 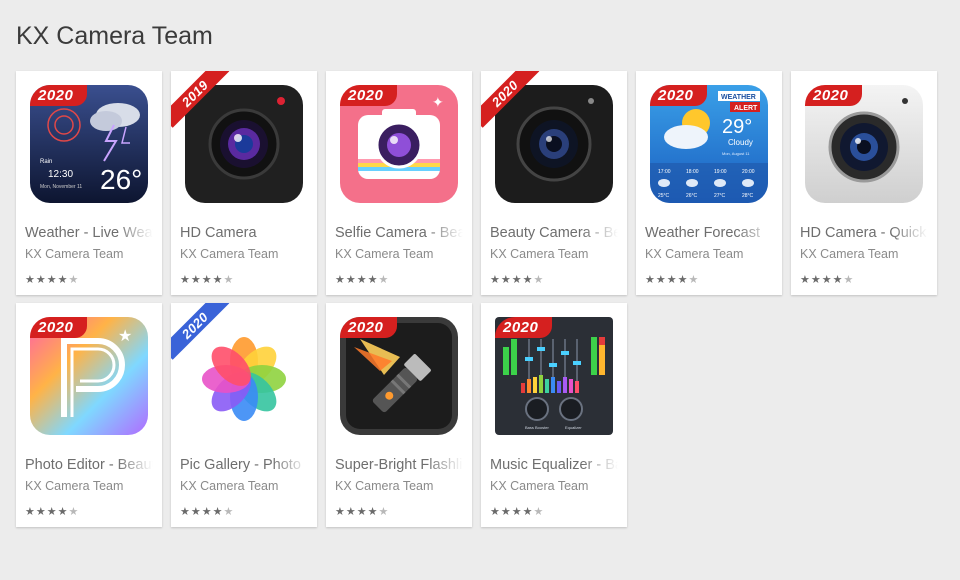 What do you see at coordinates (664, 196) in the screenshot?
I see `forecast-temp: 25°C` at bounding box center [664, 196].